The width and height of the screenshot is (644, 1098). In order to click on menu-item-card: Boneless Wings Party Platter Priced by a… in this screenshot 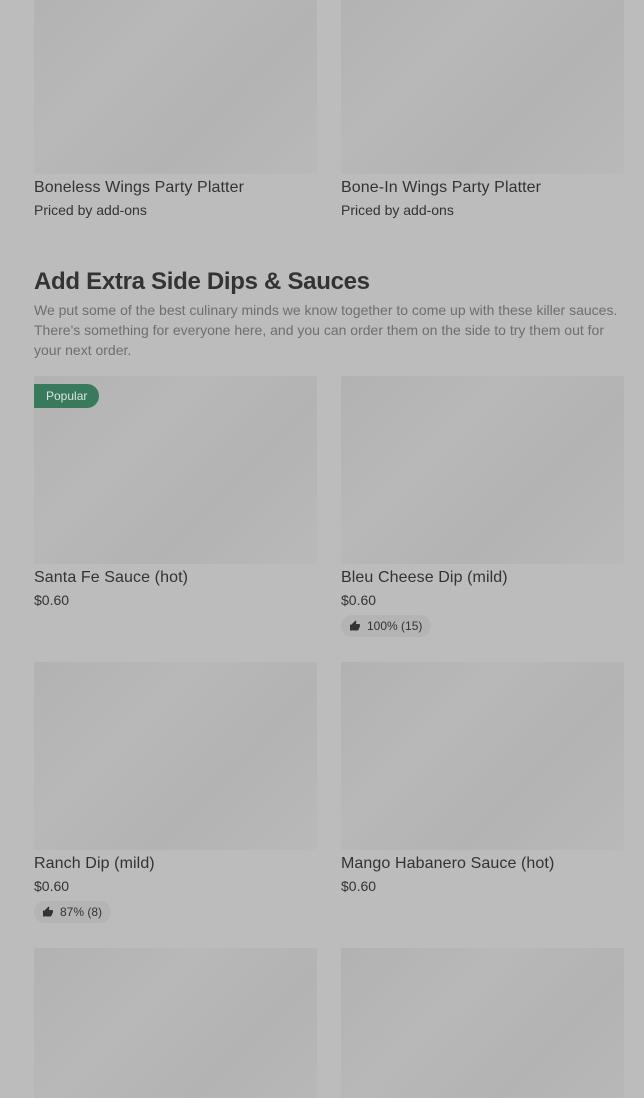, I will do `click(175, 109)`.